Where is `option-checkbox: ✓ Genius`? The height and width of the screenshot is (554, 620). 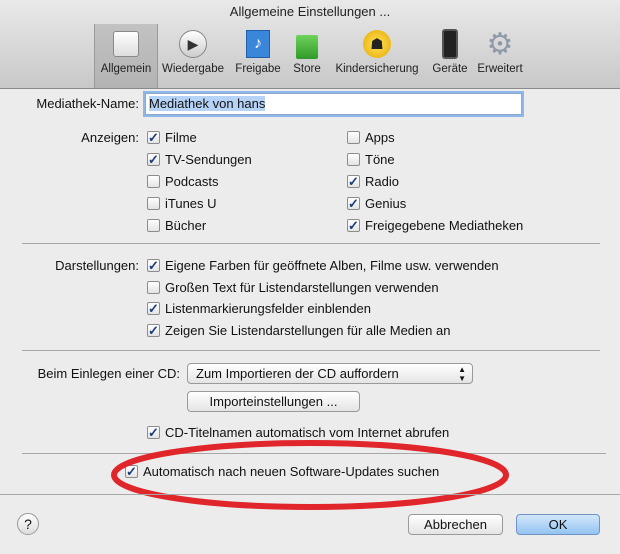
option-checkbox: ✓ Genius is located at coordinates (376, 203).